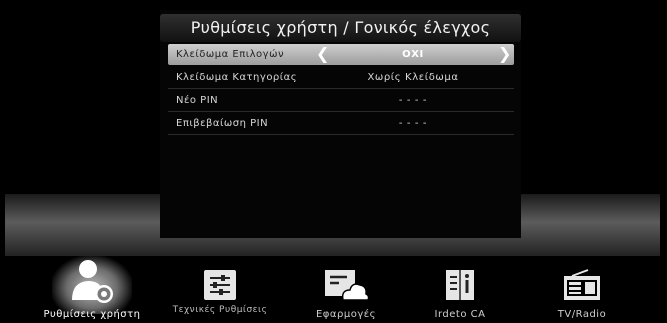 The width and height of the screenshot is (667, 323). I want to click on dock-label: TV/Radio, so click(582, 314).